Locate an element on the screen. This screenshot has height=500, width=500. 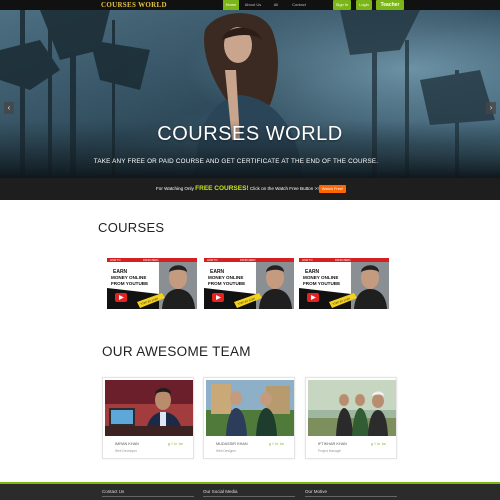
sign-in-button: Sign In is located at coordinates (342, 5).